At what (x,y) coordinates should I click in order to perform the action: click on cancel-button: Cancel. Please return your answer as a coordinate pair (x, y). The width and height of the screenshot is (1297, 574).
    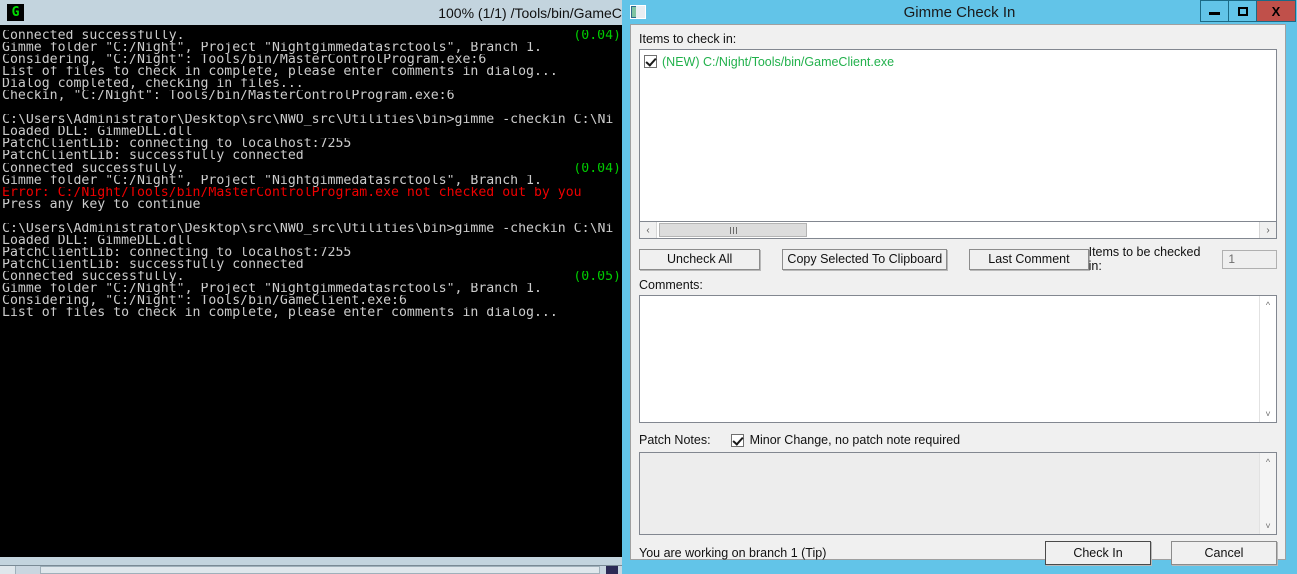
    Looking at the image, I should click on (1224, 553).